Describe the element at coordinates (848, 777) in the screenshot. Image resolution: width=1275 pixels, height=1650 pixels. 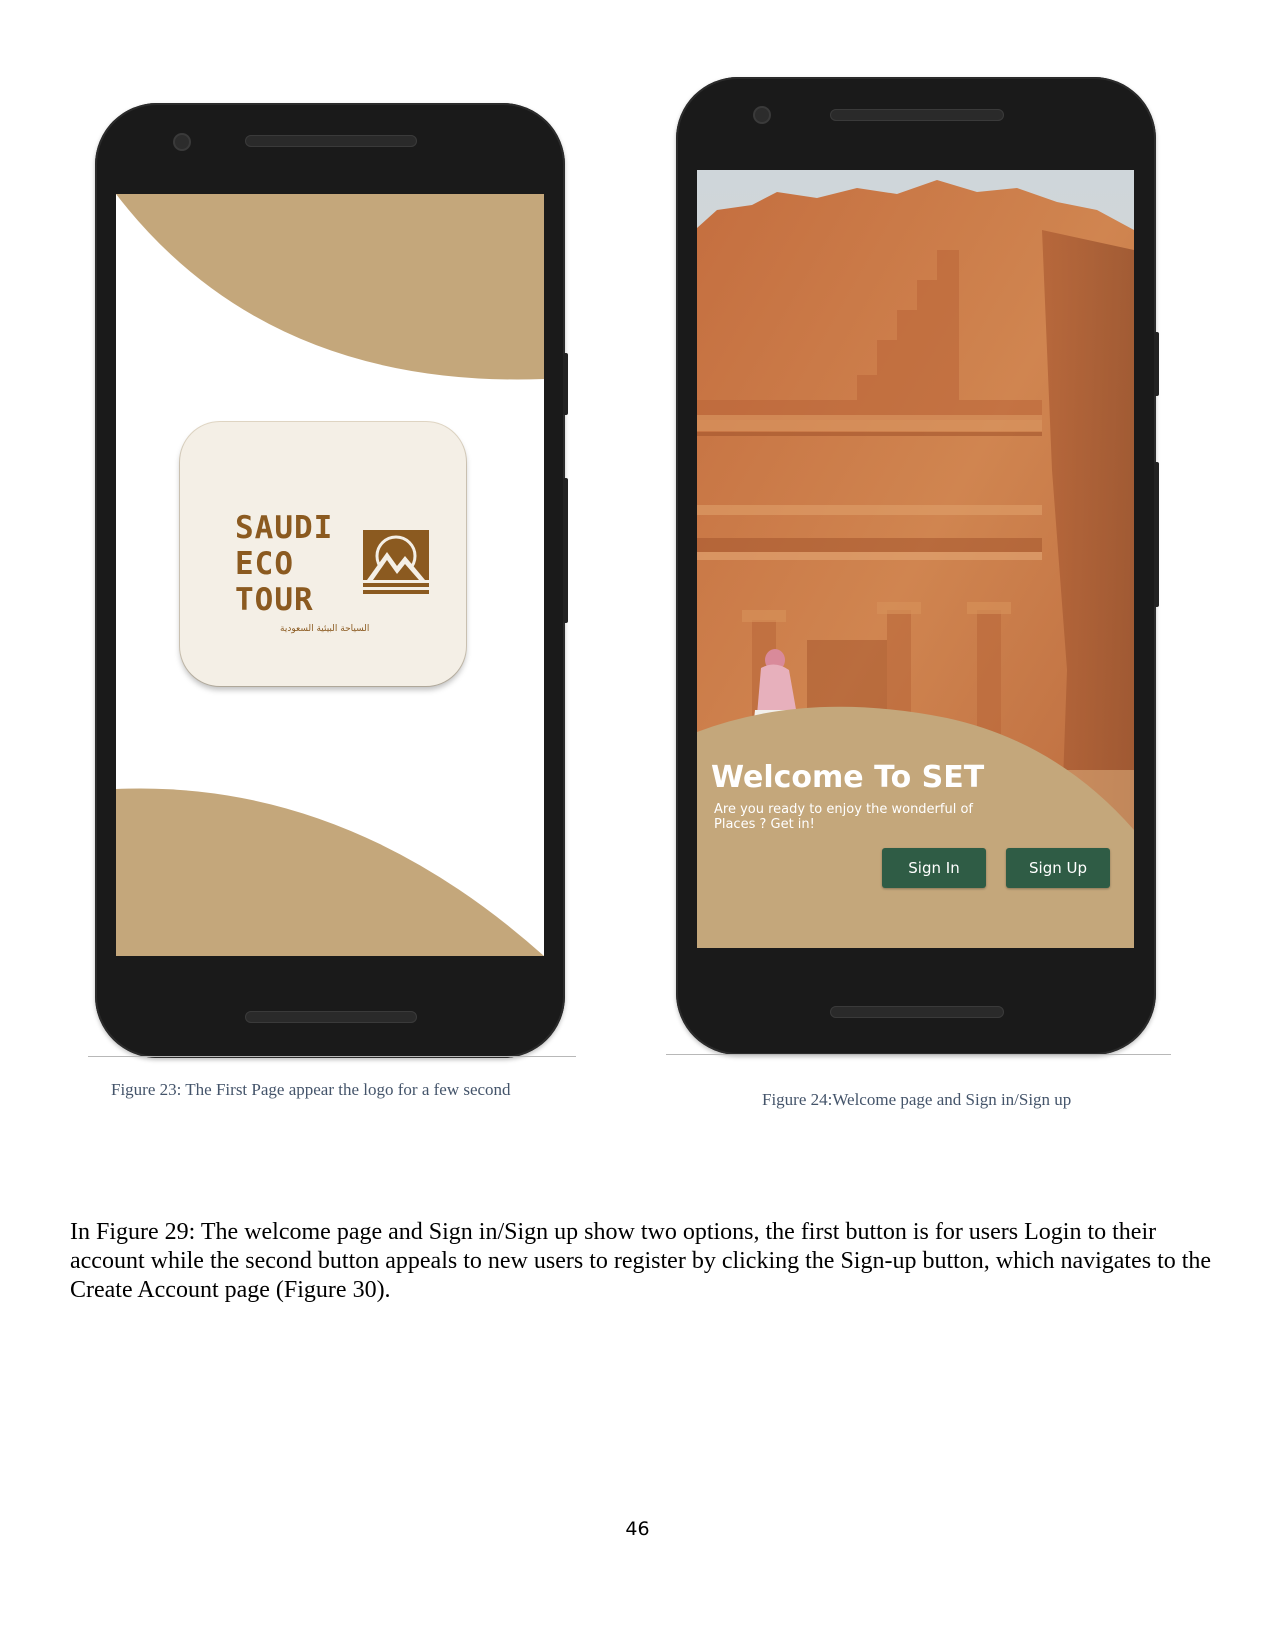
I see `welcome-title: Welcome To SET` at that location.